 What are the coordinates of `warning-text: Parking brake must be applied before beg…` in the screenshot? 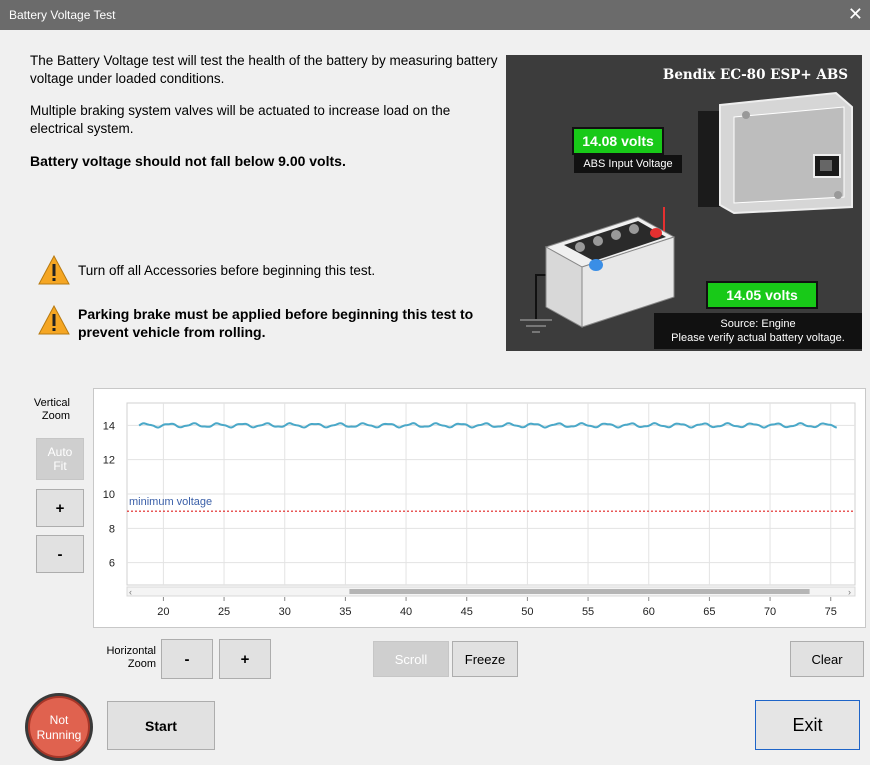 It's located at (276, 323).